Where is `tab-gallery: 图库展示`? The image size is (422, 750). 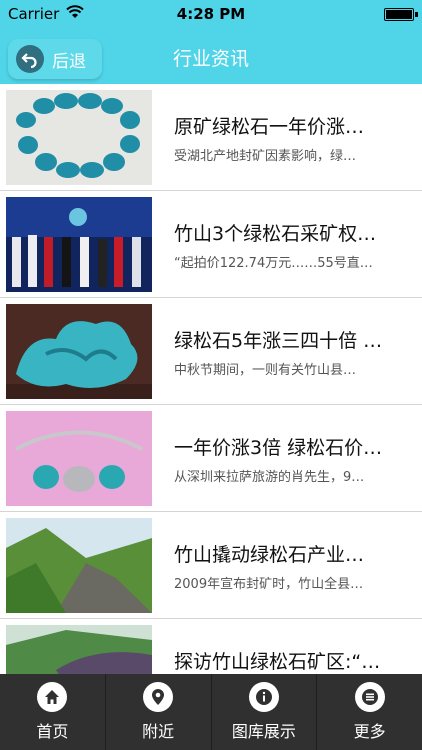
tab-gallery: 图库展示 is located at coordinates (265, 712).